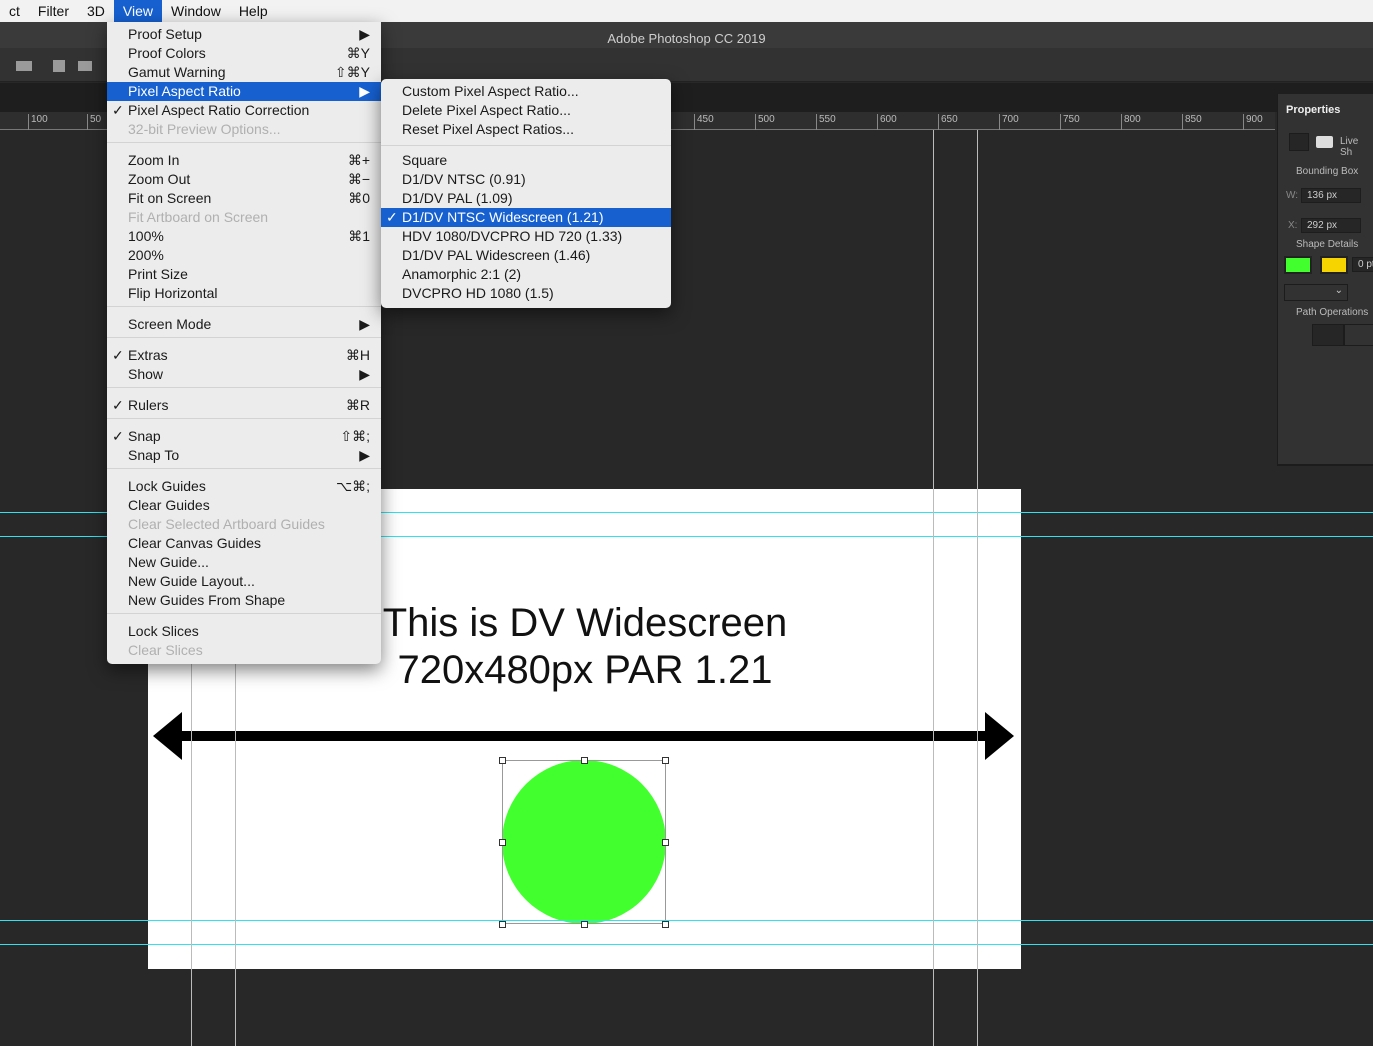 This screenshot has height=1046, width=1373. Describe the element at coordinates (1362, 264) in the screenshot. I see `stroke-width-field: 0 pt` at that location.